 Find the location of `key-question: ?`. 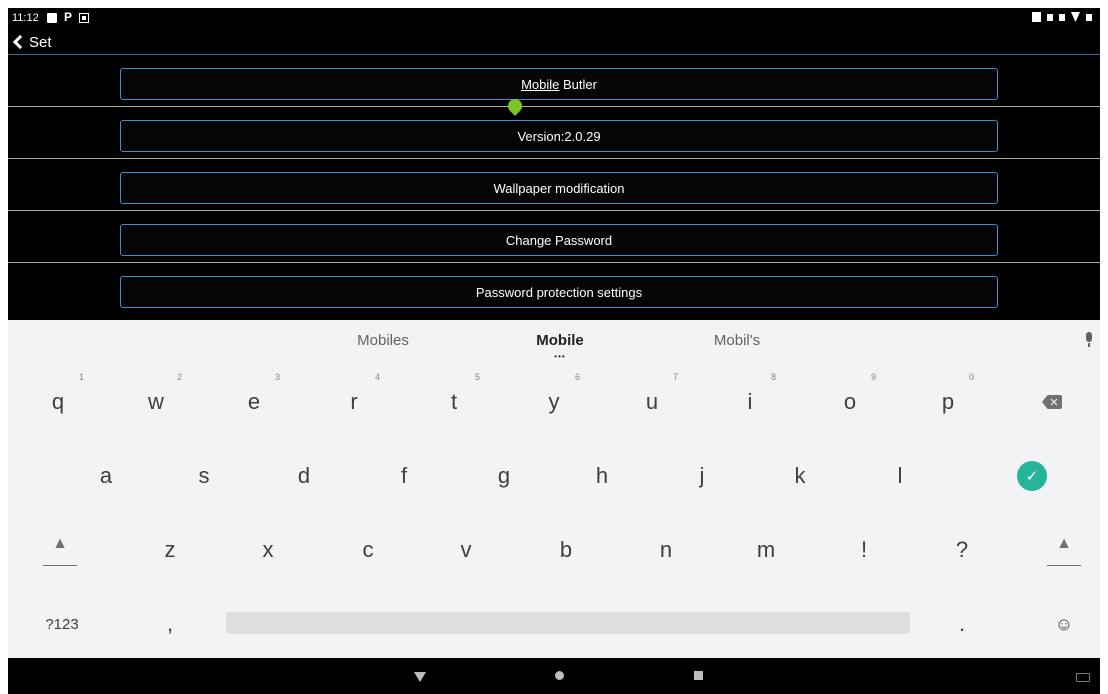

key-question: ? is located at coordinates (962, 550).